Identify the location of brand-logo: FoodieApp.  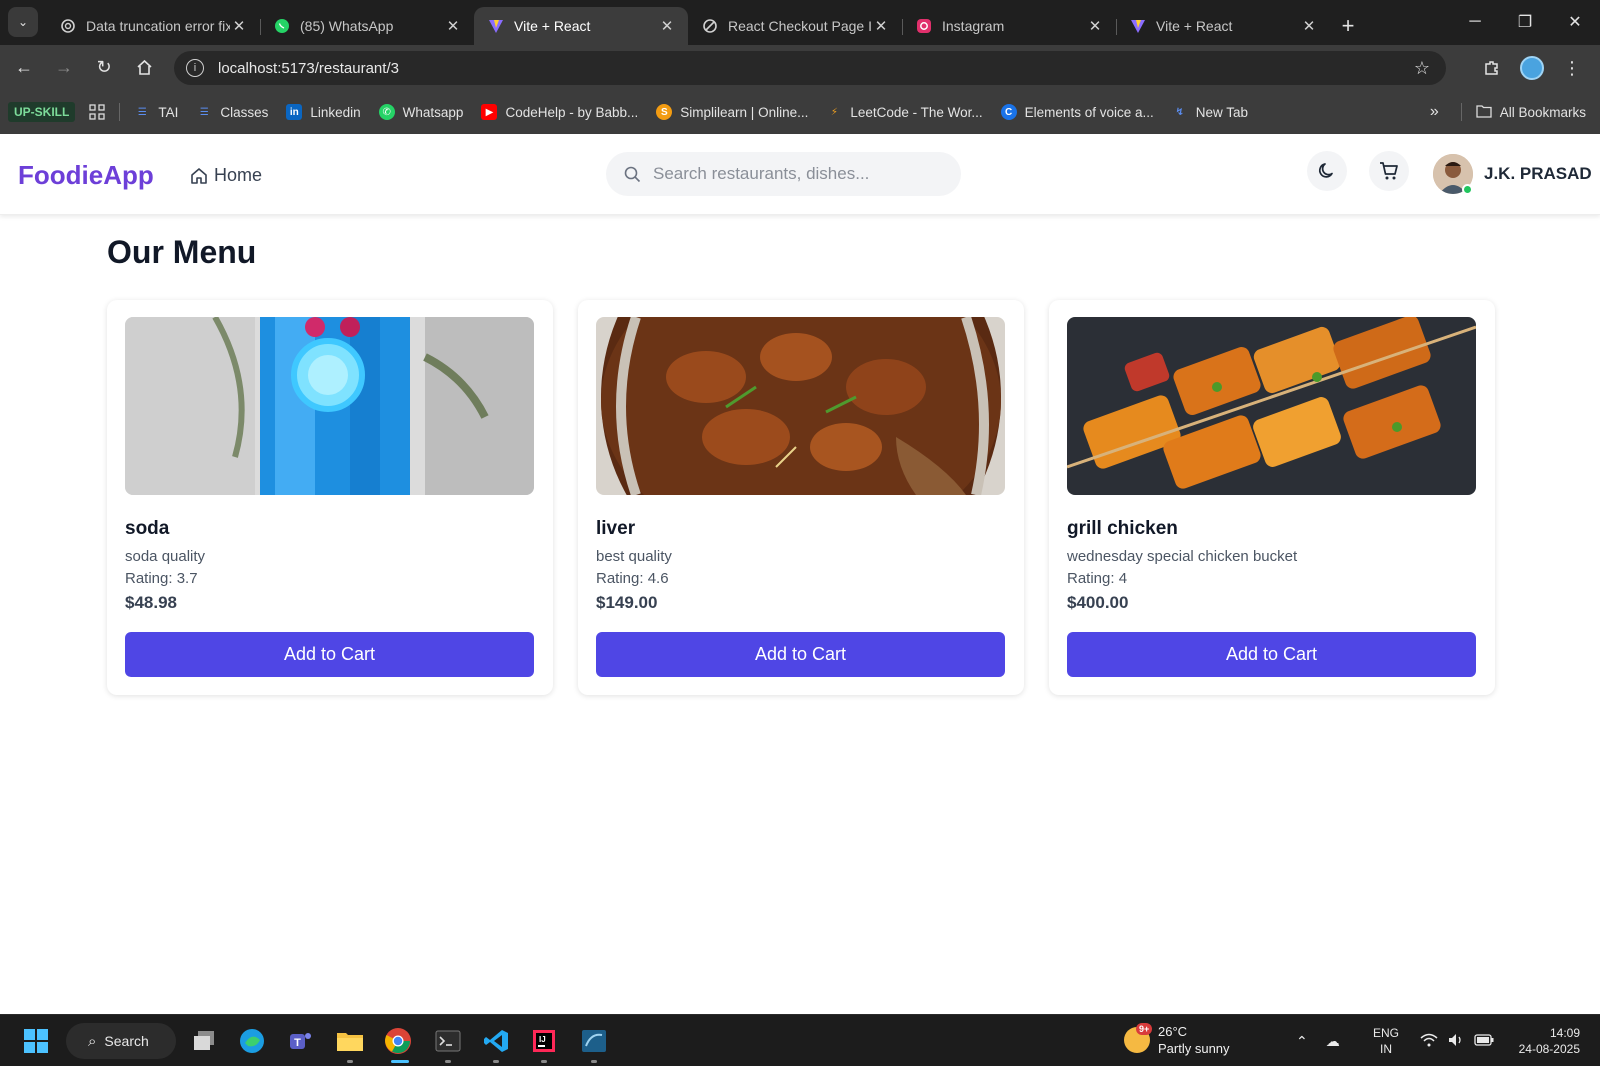
(86, 175).